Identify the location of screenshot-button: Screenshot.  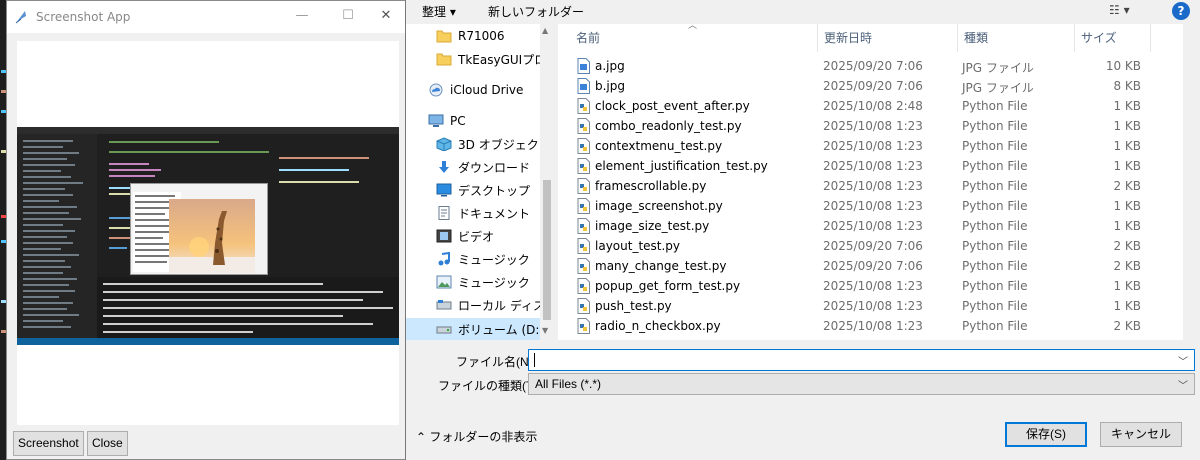
(48, 443).